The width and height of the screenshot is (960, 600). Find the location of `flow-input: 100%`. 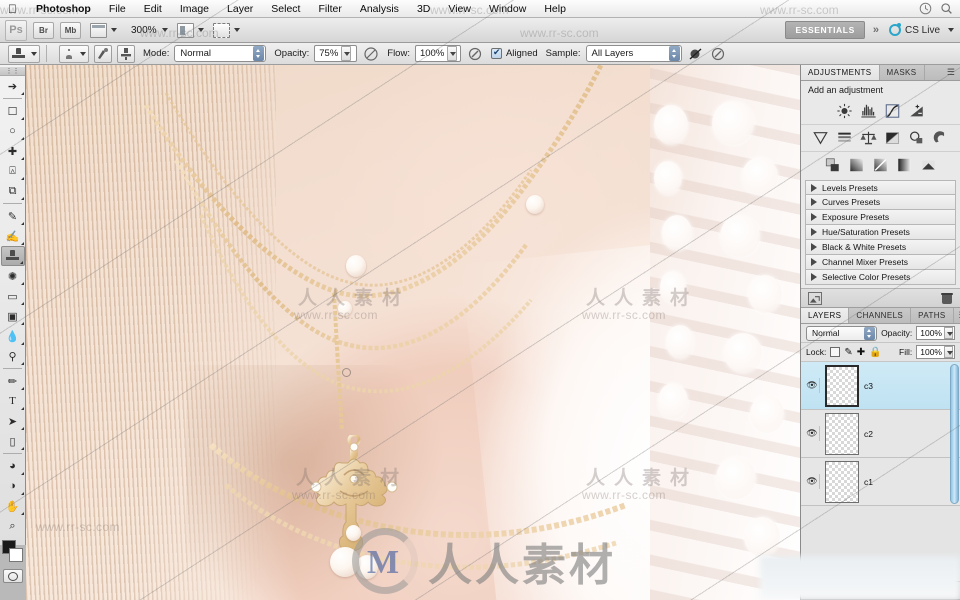

flow-input: 100% is located at coordinates (437, 53).